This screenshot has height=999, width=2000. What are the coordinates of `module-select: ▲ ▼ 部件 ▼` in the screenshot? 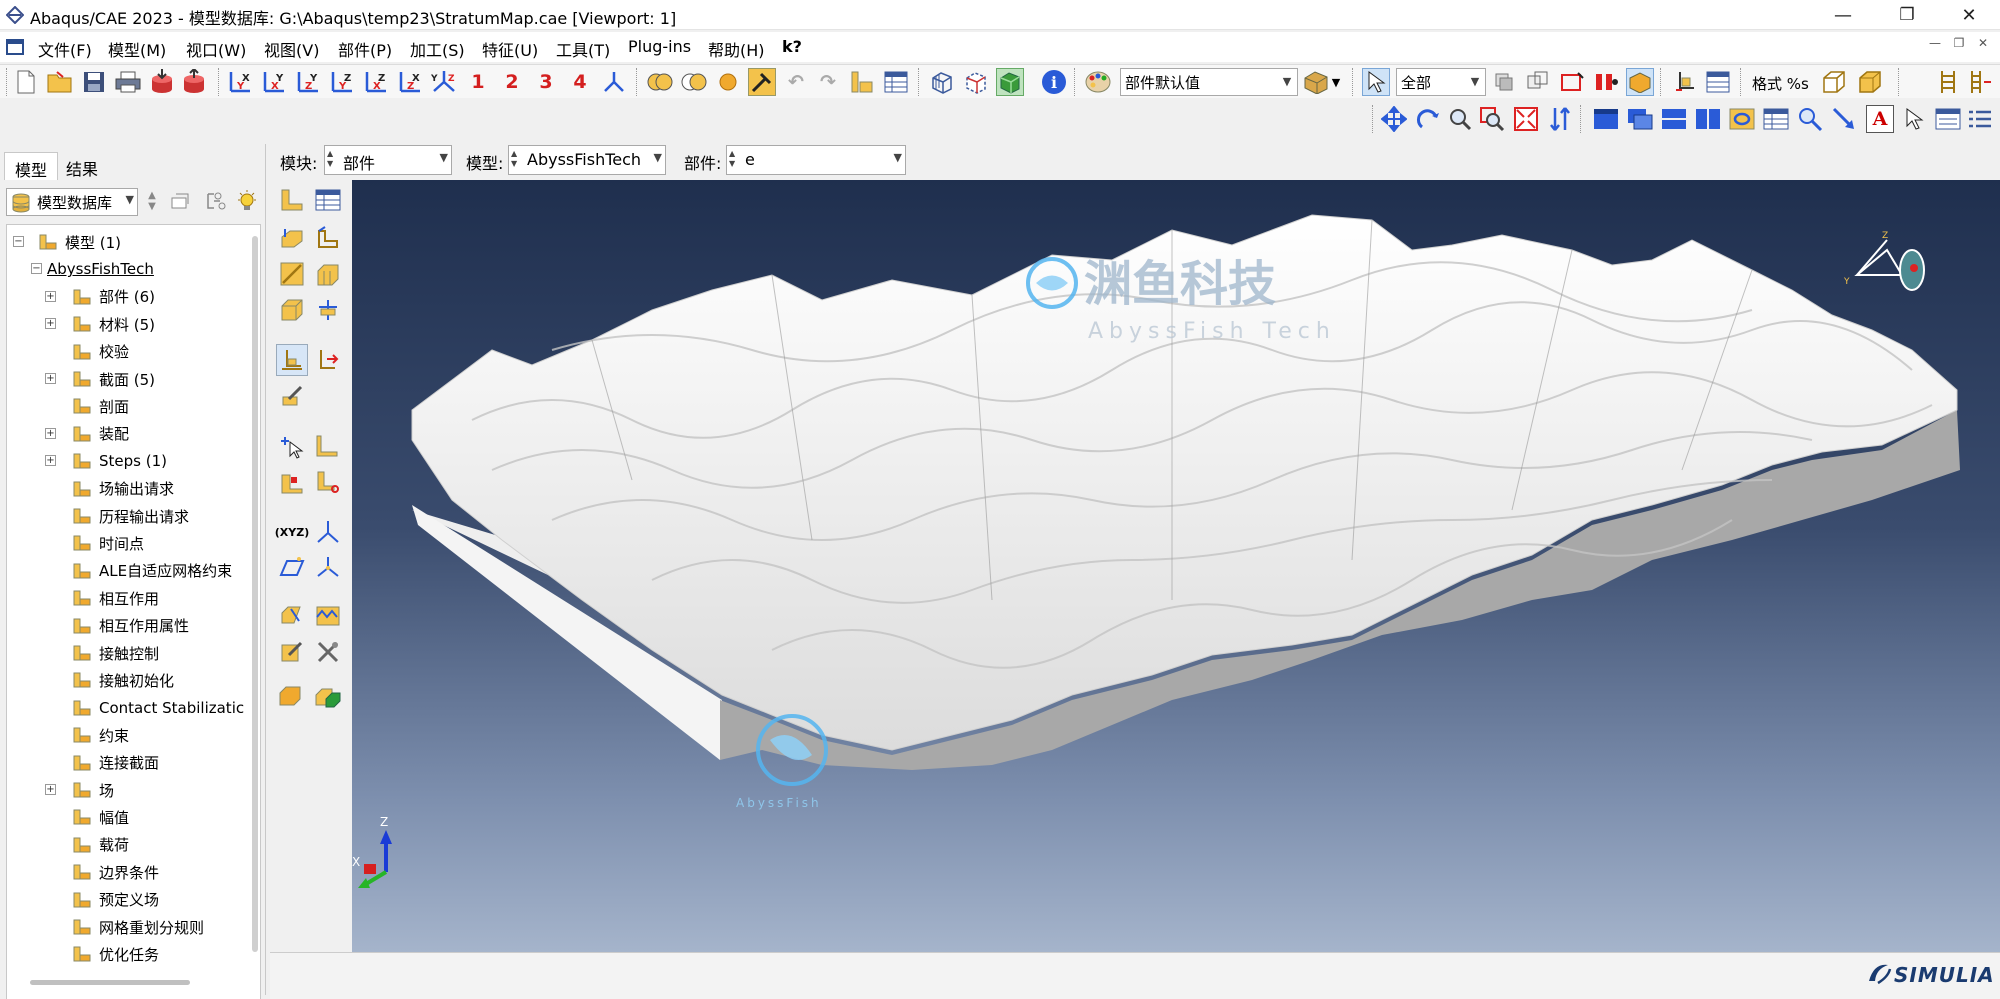 It's located at (388, 160).